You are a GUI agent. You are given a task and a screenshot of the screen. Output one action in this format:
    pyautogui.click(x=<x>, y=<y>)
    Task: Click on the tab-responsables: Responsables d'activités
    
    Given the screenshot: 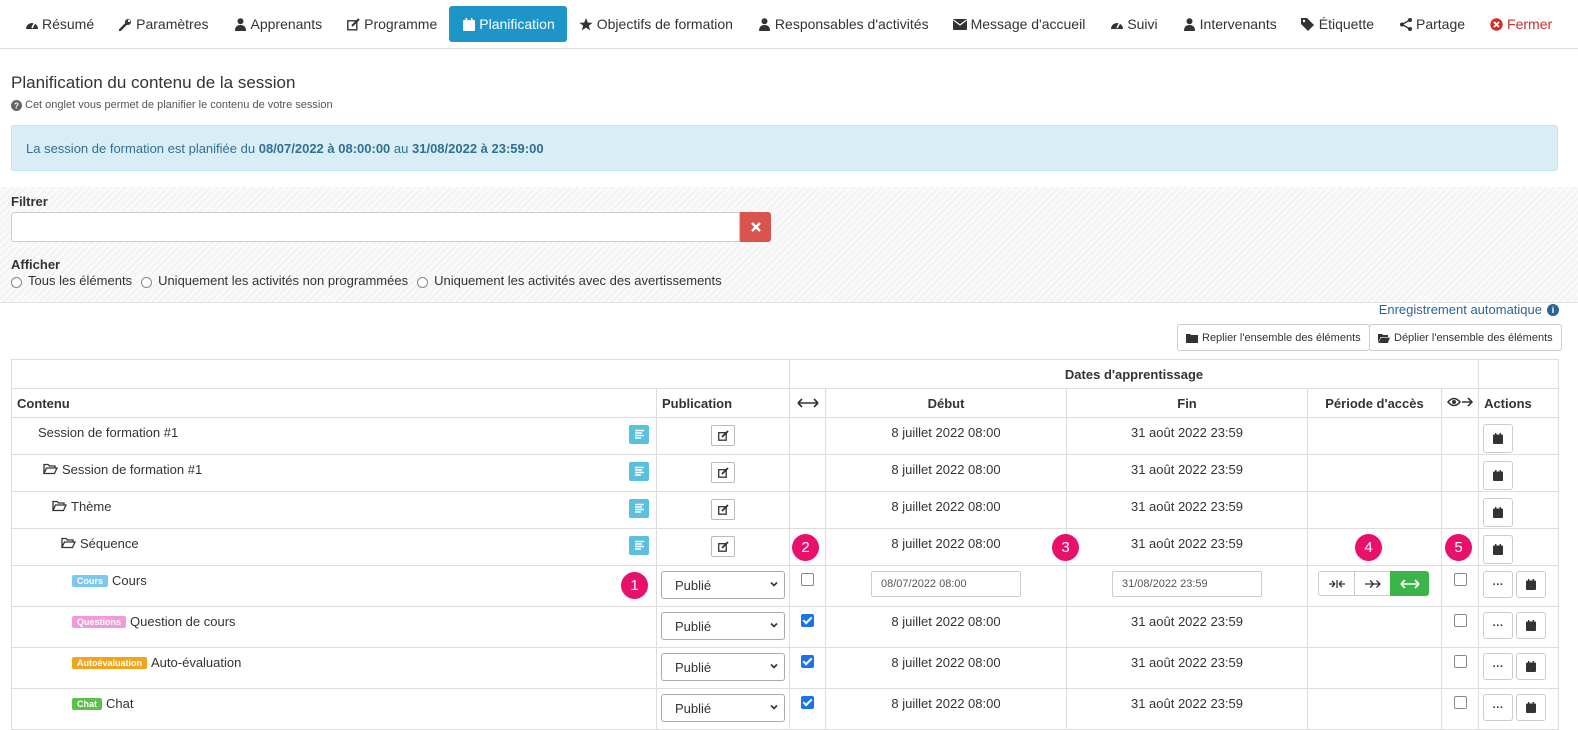 What is the action you would take?
    pyautogui.click(x=843, y=24)
    